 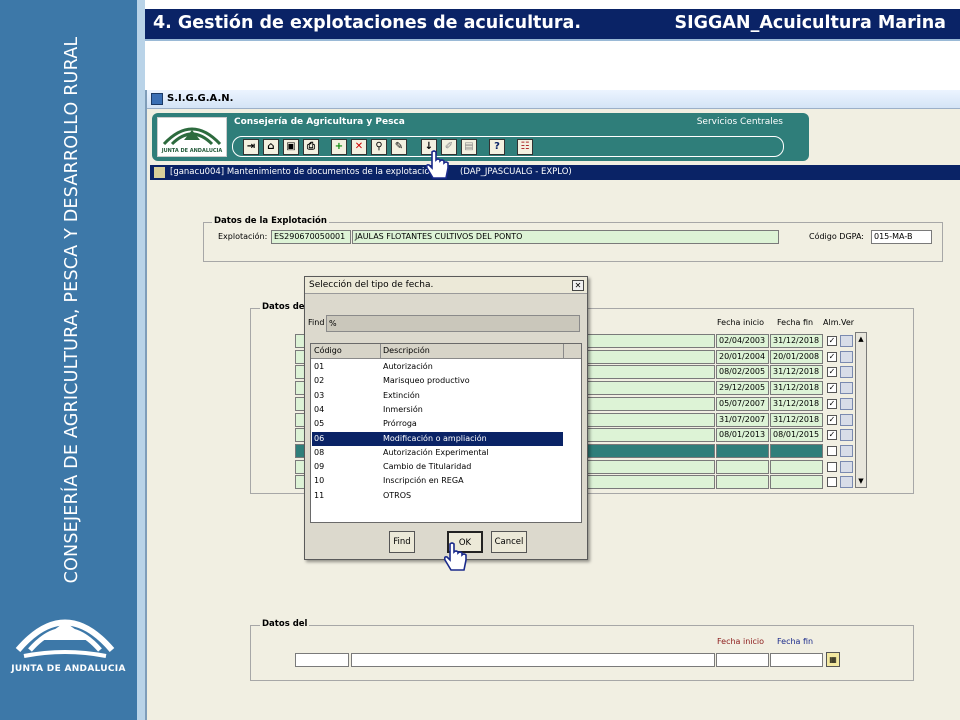 I want to click on pointer-hand-icon, so click(x=437, y=164).